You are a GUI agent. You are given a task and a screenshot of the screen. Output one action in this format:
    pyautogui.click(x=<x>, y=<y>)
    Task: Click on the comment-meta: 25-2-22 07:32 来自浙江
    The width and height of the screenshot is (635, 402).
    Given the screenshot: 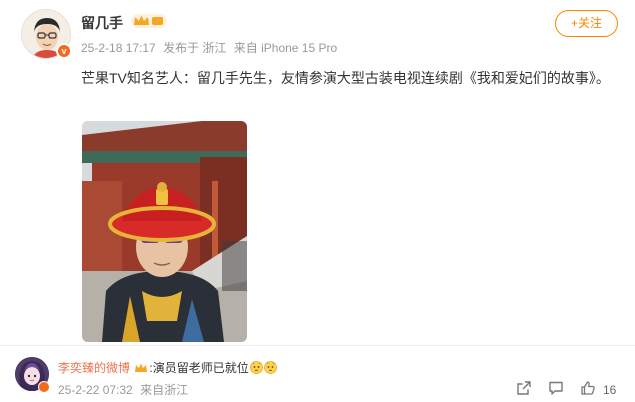 What is the action you would take?
    pyautogui.click(x=125, y=389)
    